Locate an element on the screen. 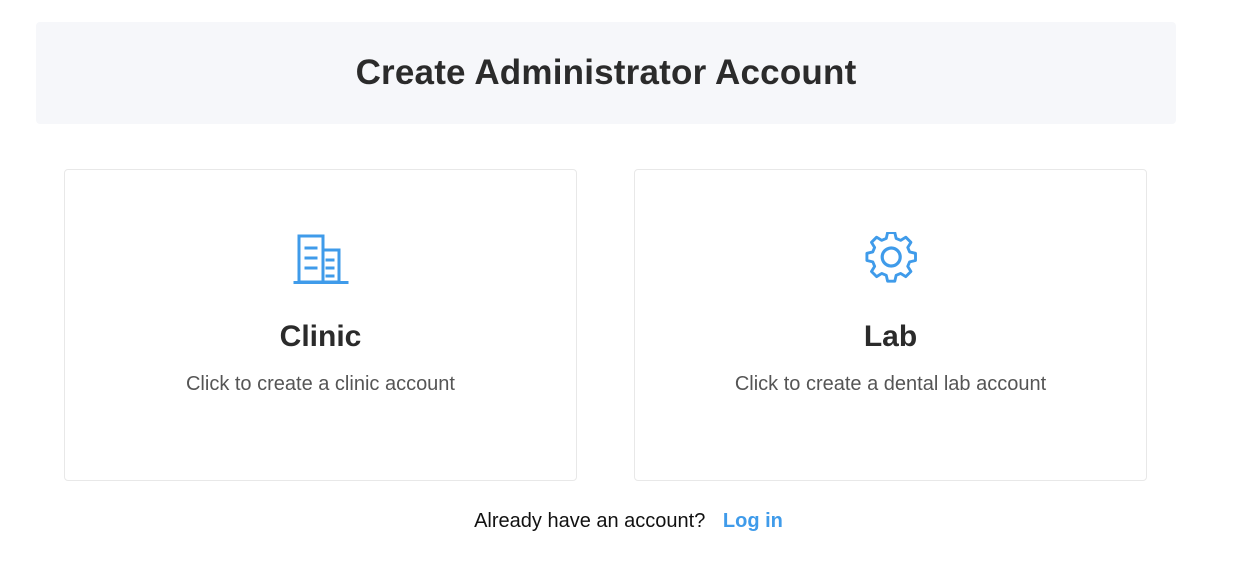  login-prompt: Already have an account? Log in is located at coordinates (623, 521).